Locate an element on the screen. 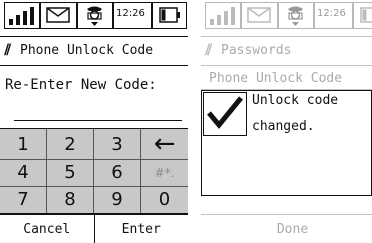 The image size is (372, 243). page-title: Passwords is located at coordinates (256, 50).